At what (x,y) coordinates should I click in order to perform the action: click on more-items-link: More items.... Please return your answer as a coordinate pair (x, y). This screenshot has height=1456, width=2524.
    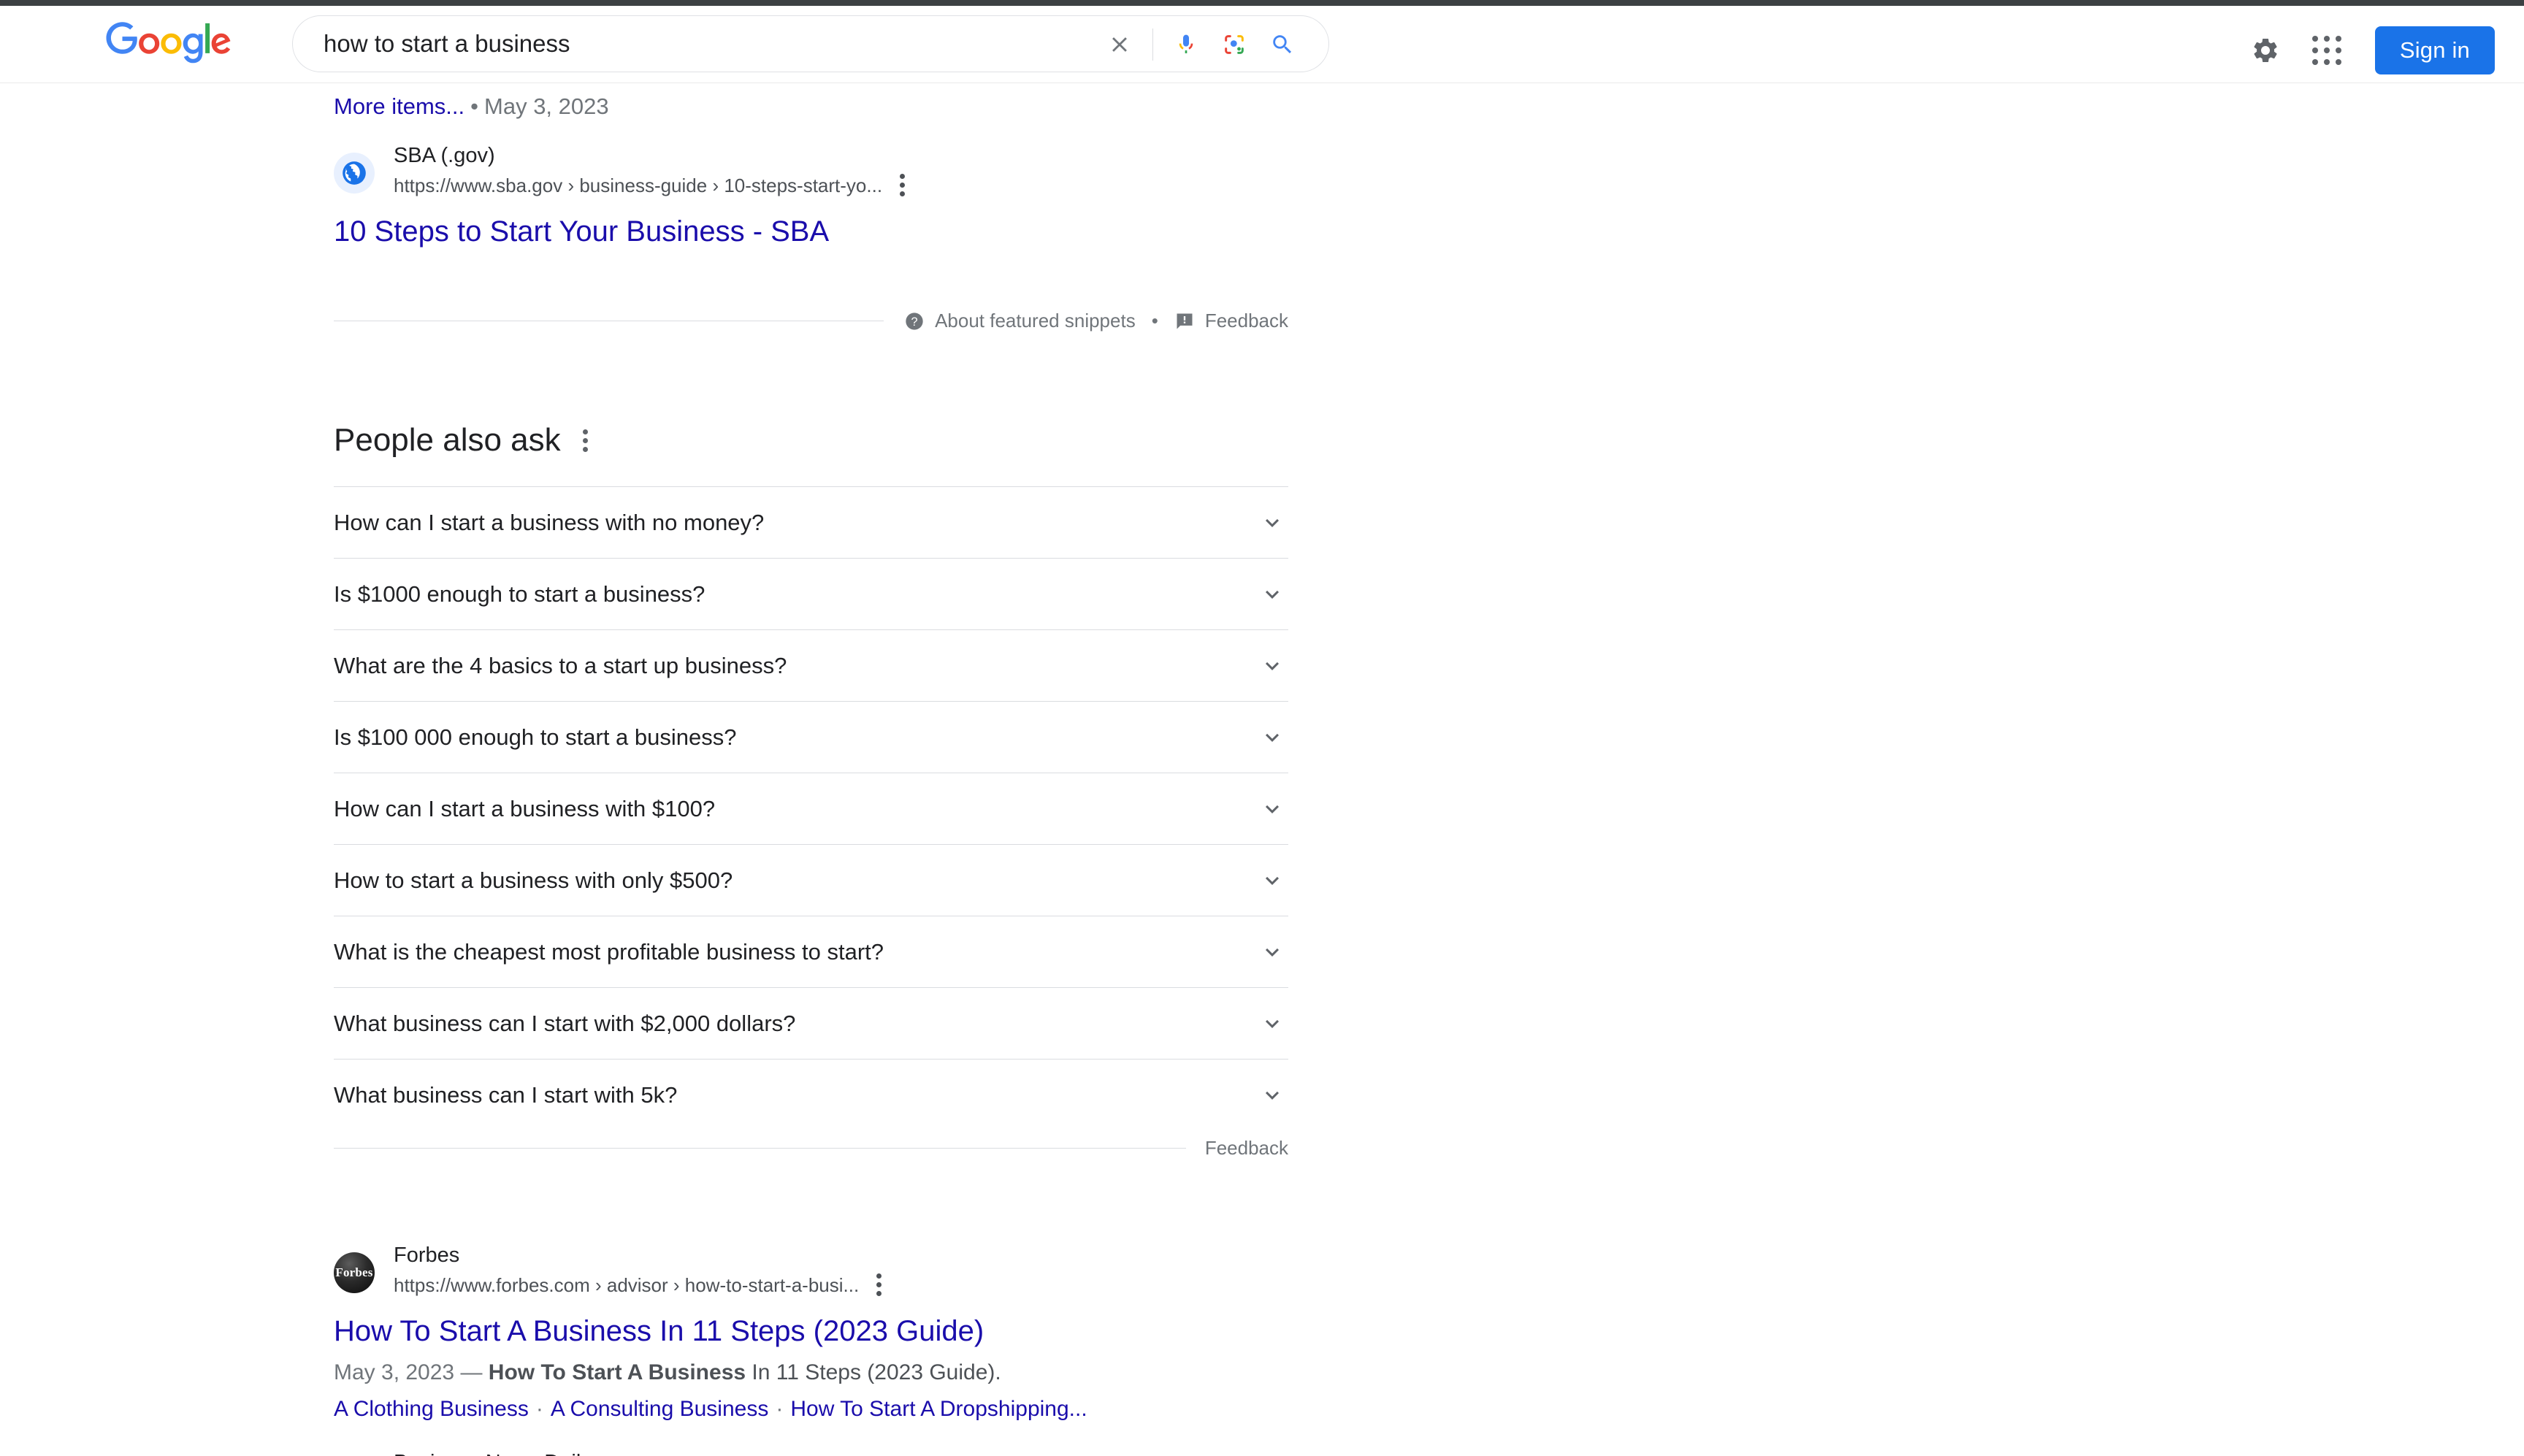
    Looking at the image, I should click on (399, 106).